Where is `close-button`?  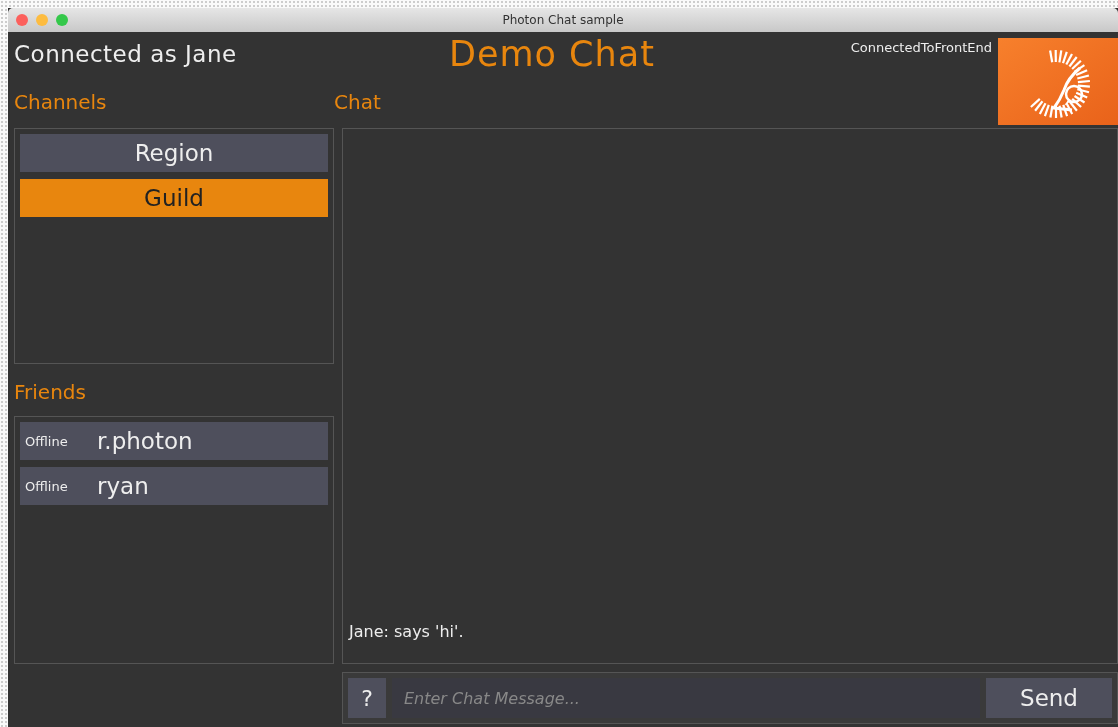 close-button is located at coordinates (22, 20).